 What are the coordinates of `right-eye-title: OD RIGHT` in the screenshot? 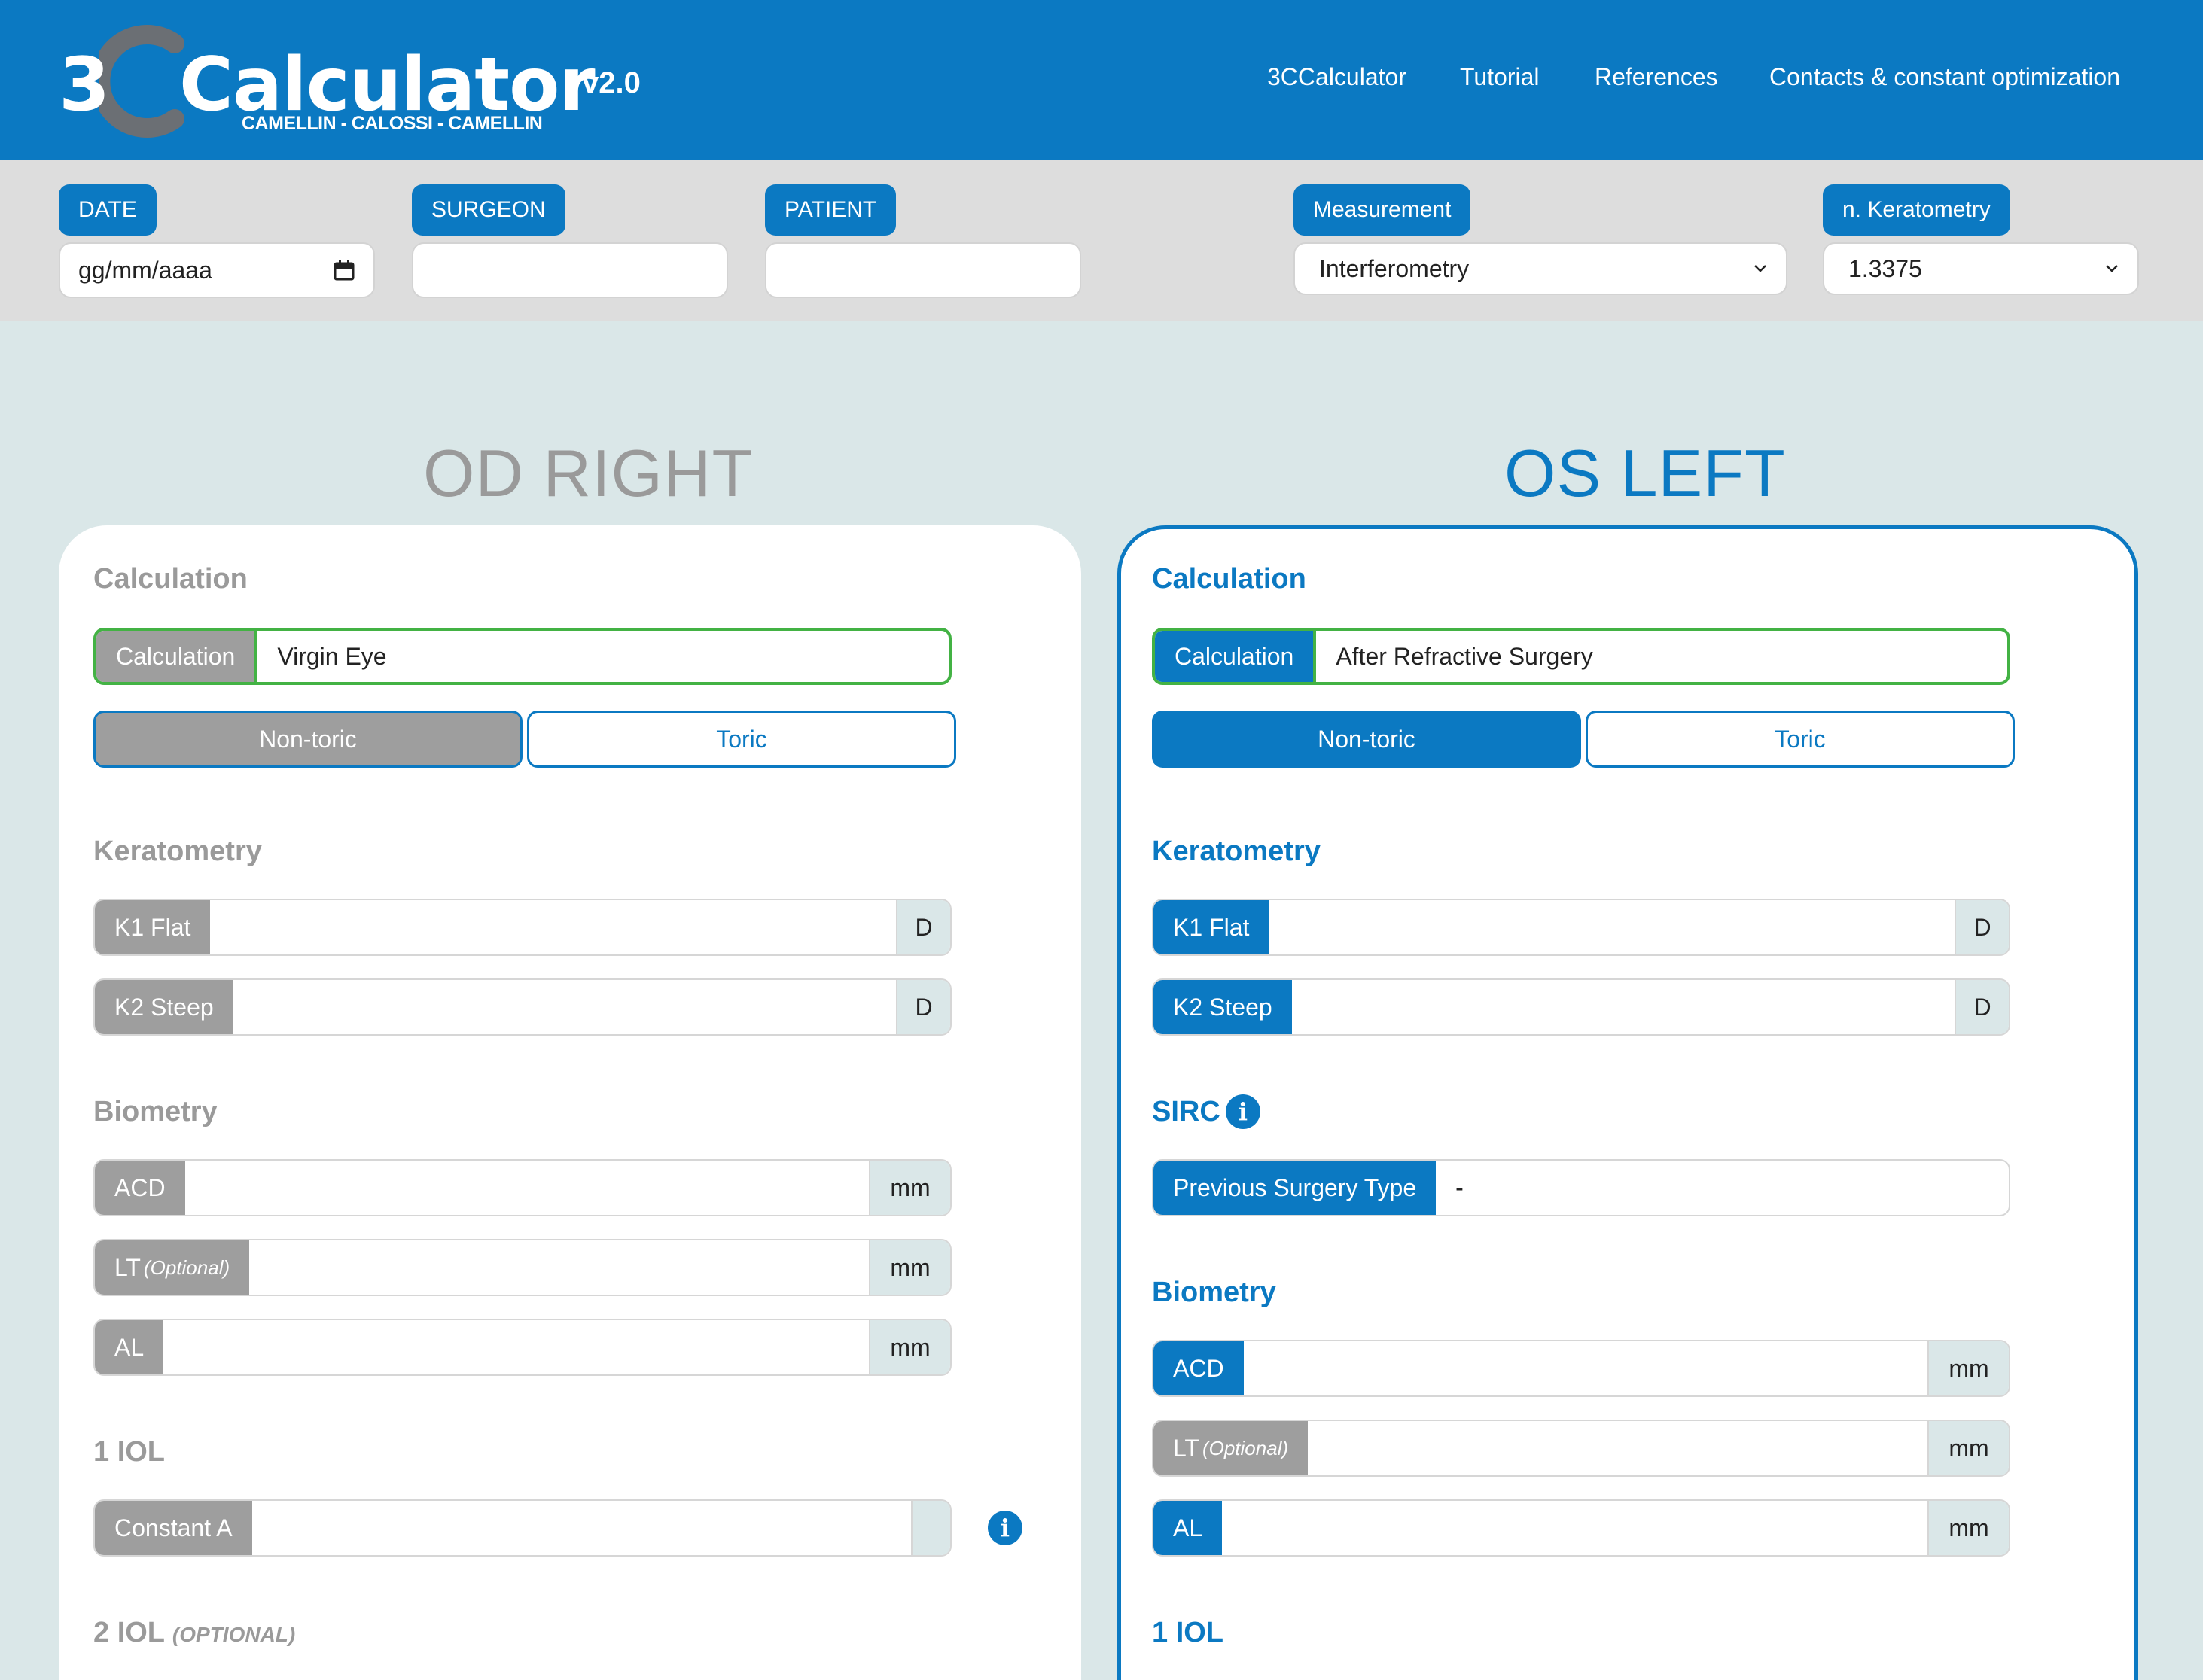 It's located at (588, 473).